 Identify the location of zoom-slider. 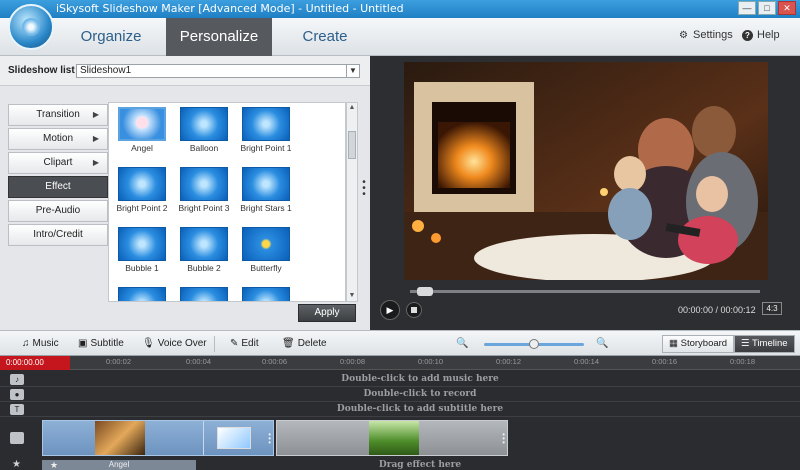
(534, 344).